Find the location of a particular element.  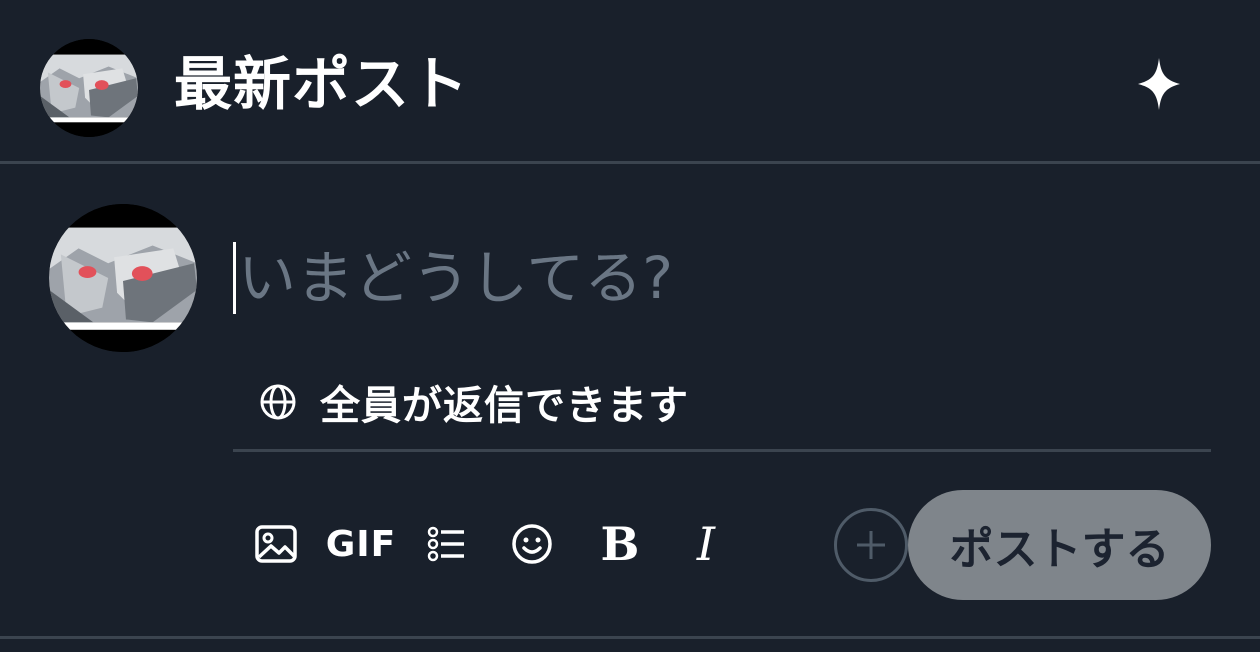

list-icon is located at coordinates (445, 544).